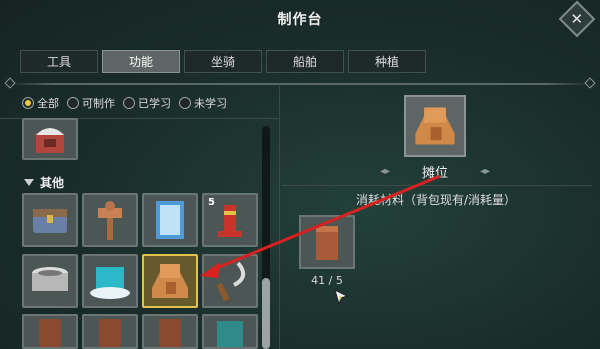  I want to click on filter-learned: 已学习, so click(147, 103).